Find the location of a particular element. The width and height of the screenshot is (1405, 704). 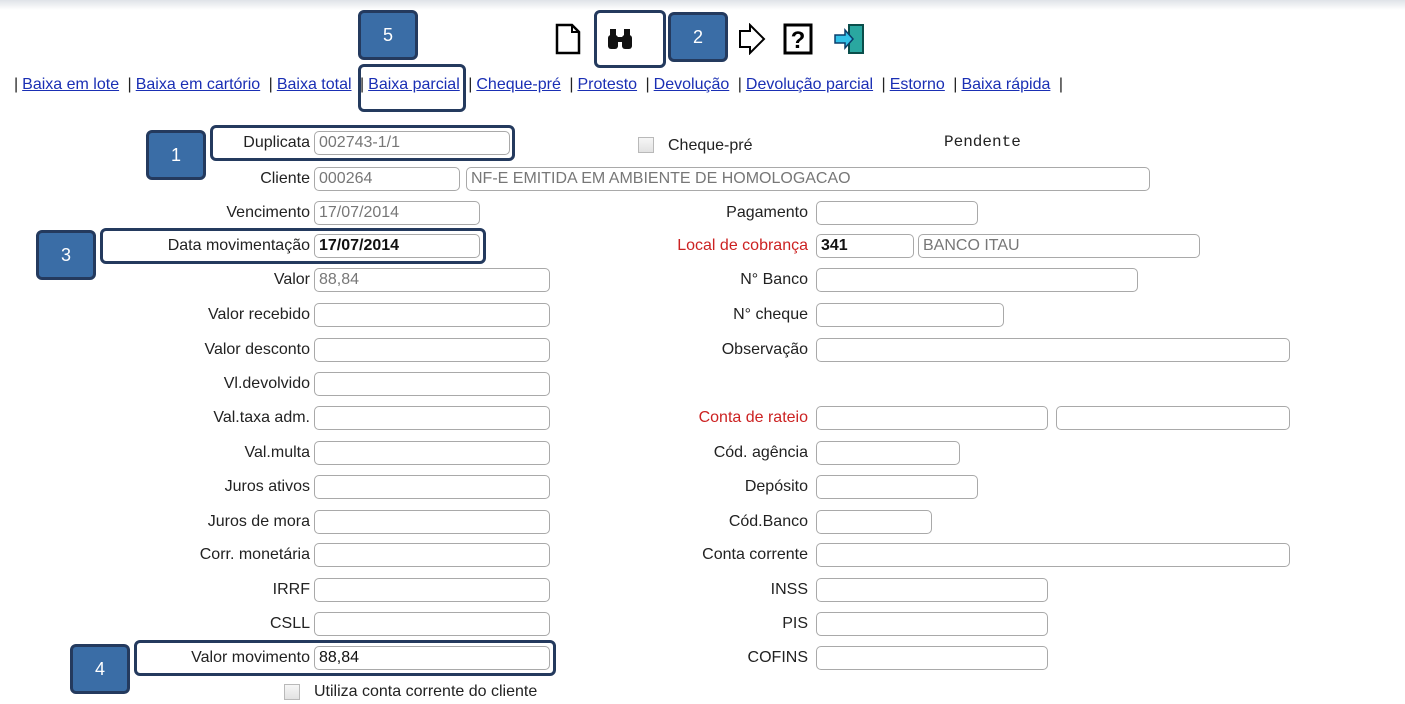

nav-devolucao: Devolução is located at coordinates (692, 84).